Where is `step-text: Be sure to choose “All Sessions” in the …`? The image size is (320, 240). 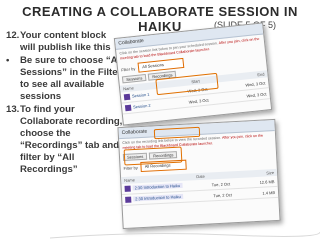 step-text: Be sure to choose “All Sessions” in the … is located at coordinates (71, 78).